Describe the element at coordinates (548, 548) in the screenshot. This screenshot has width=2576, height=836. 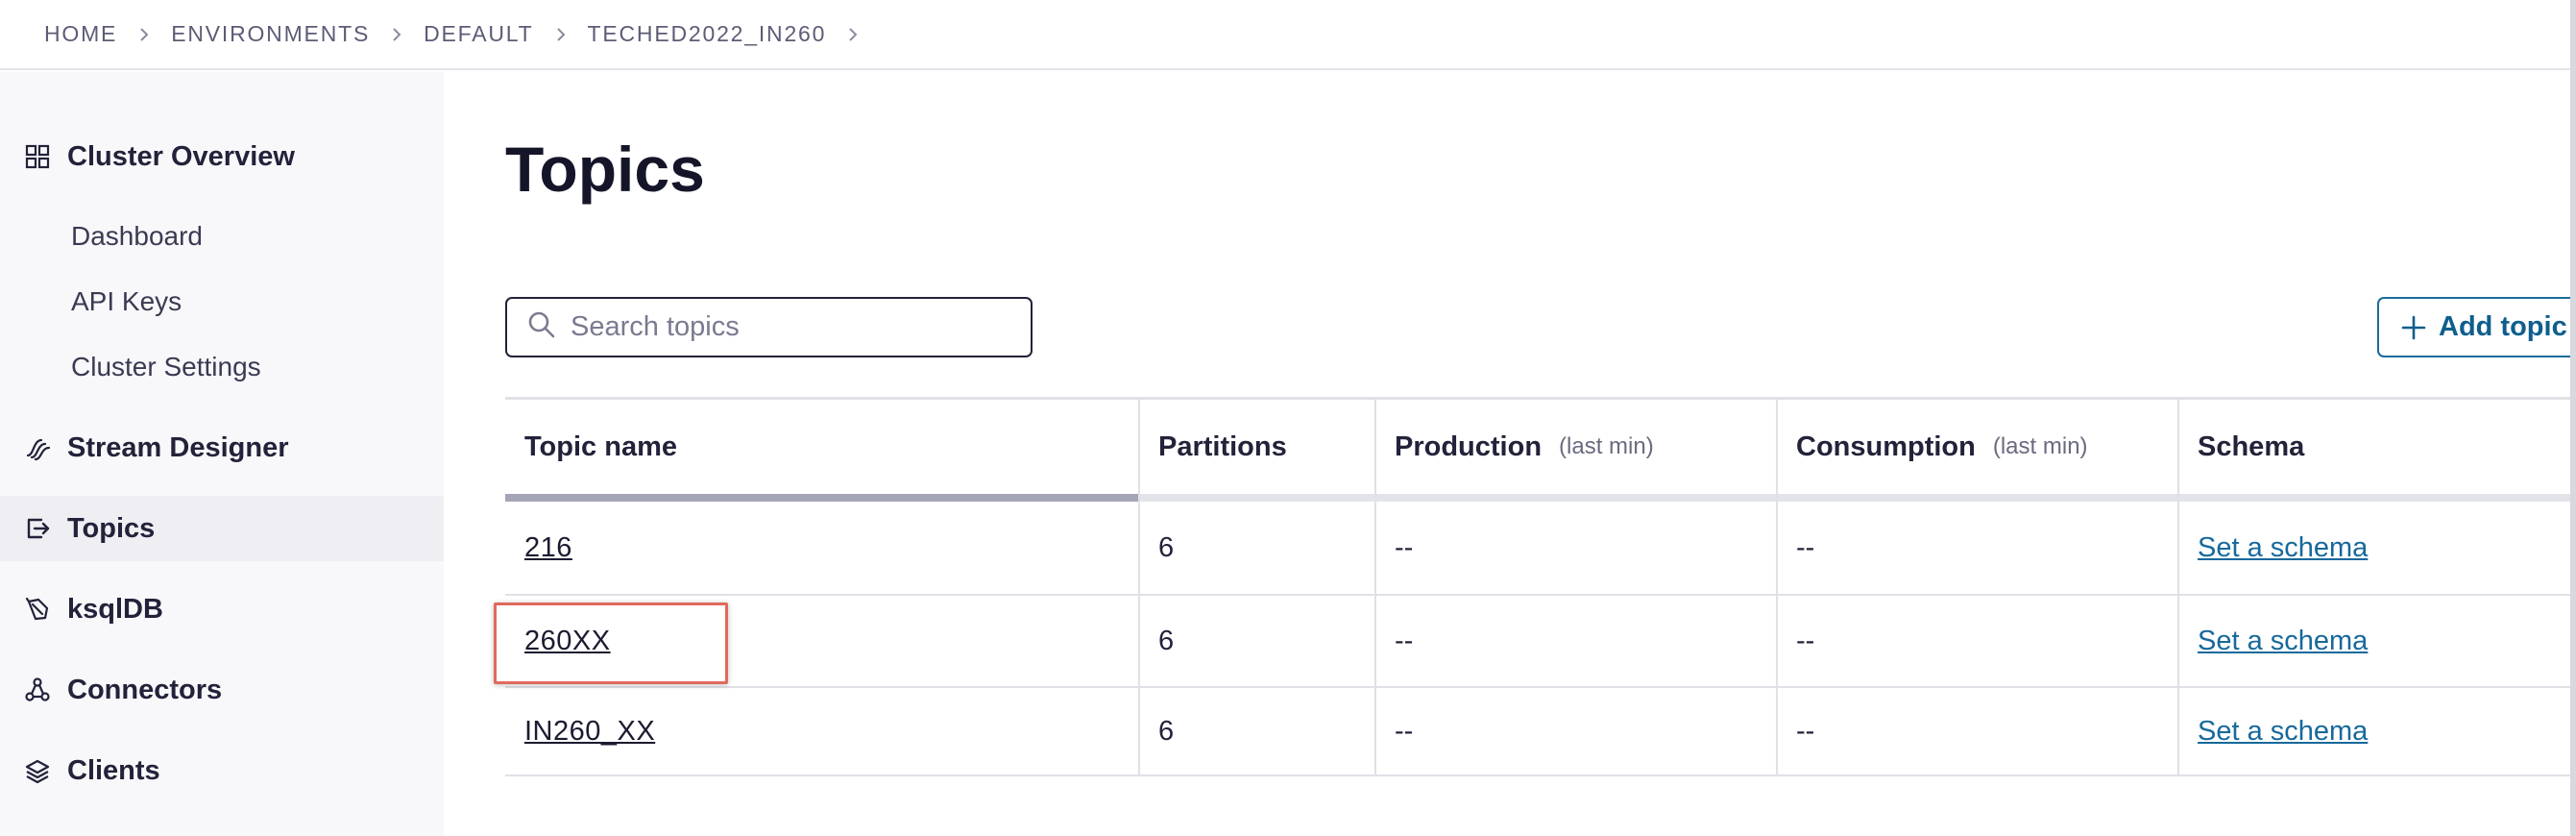
I see `topic-link: 216` at that location.